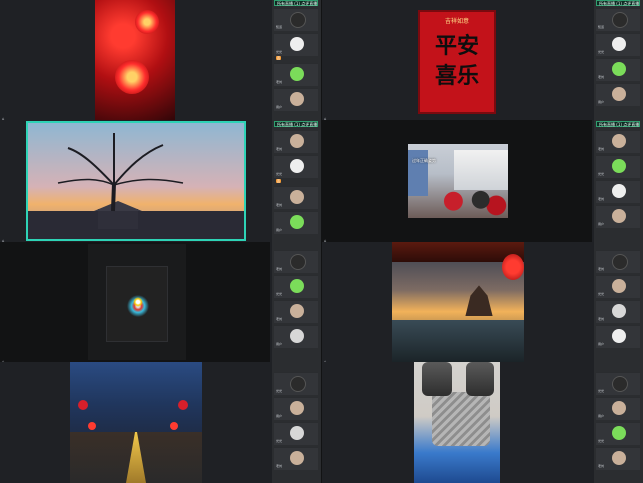  Describe the element at coordinates (618, 166) in the screenshot. I see `right-user-card-6: 光光` at that location.